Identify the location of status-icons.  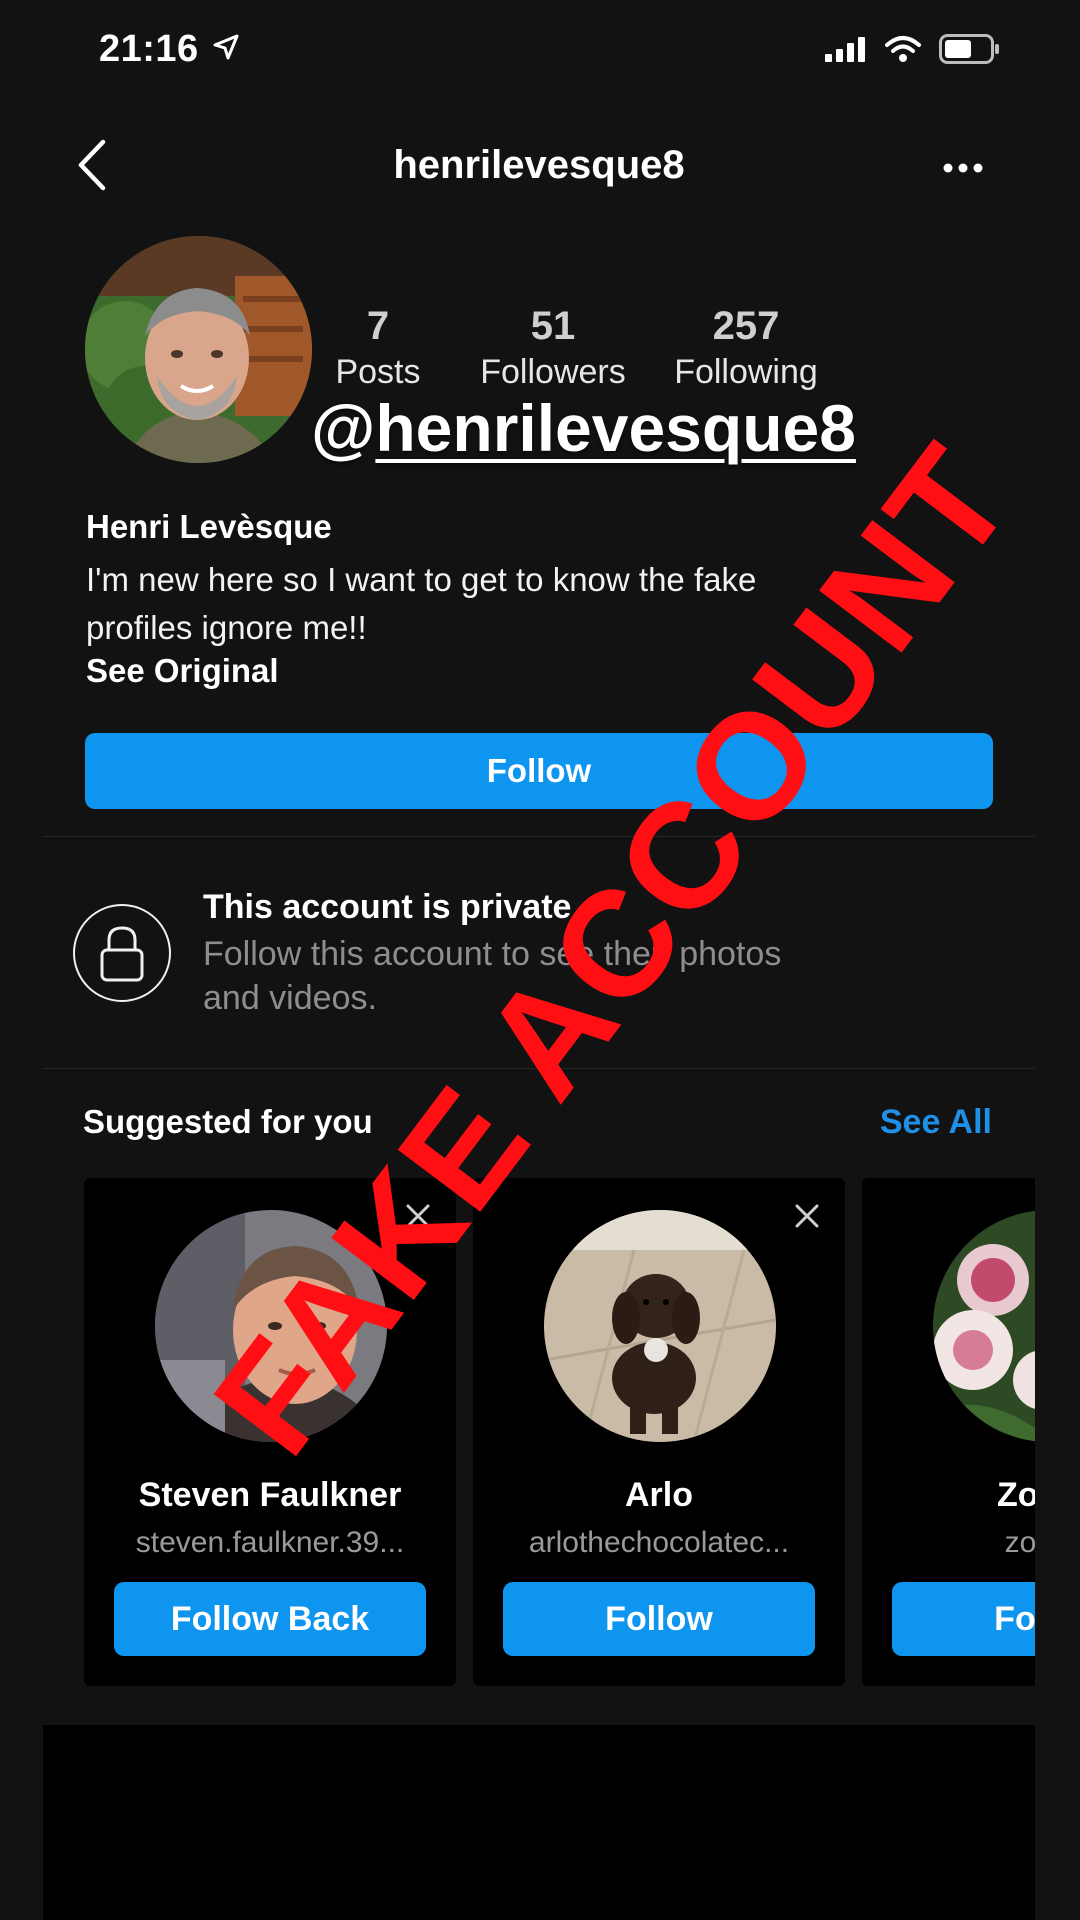
(913, 51).